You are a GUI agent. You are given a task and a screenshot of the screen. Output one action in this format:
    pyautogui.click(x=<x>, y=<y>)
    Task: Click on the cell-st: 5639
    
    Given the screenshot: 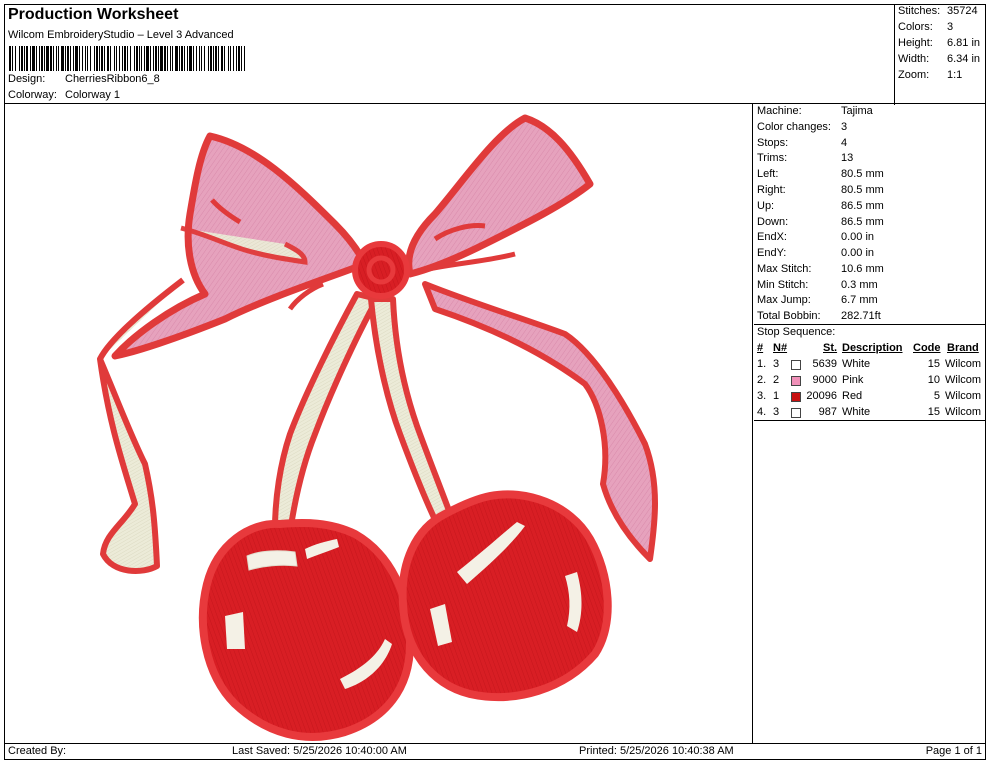 What is the action you would take?
    pyautogui.click(x=824, y=364)
    